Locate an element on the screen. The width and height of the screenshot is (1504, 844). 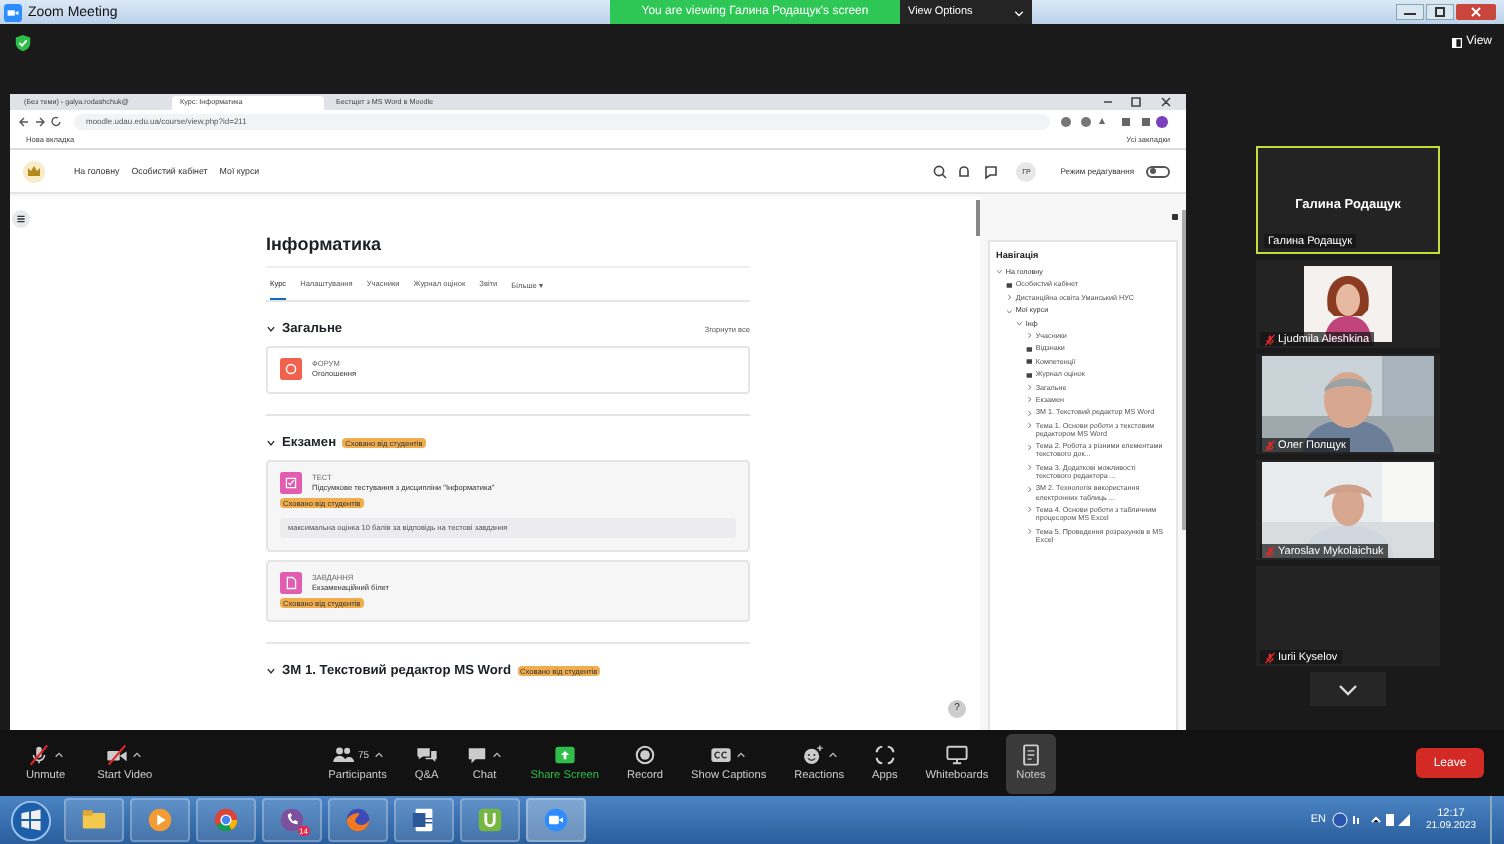
course-title: Інформатика is located at coordinates (508, 251).